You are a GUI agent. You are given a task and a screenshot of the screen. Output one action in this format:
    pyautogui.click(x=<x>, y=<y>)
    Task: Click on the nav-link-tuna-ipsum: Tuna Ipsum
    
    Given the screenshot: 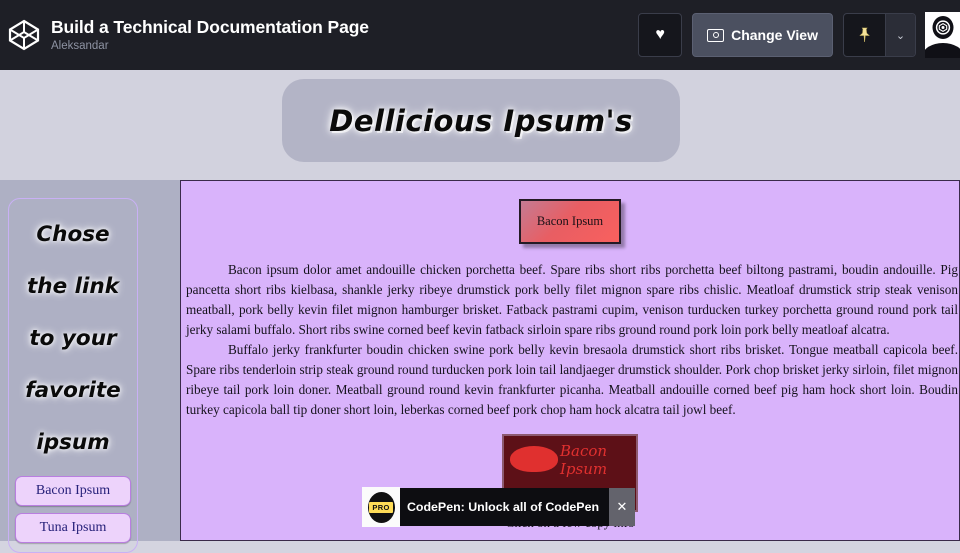 What is the action you would take?
    pyautogui.click(x=73, y=528)
    